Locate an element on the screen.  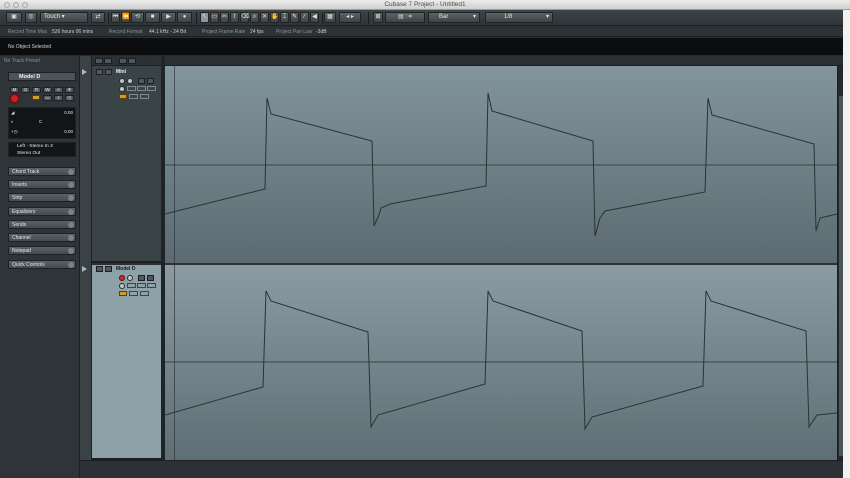
play-tool-icon: ◀ is located at coordinates (314, 17).